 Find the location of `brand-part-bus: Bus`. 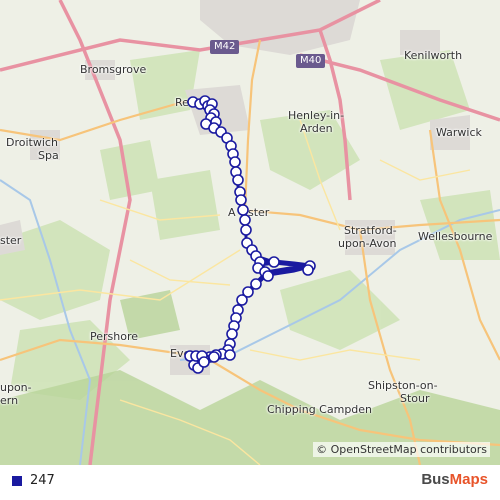

brand-part-bus: Bus is located at coordinates (435, 479).